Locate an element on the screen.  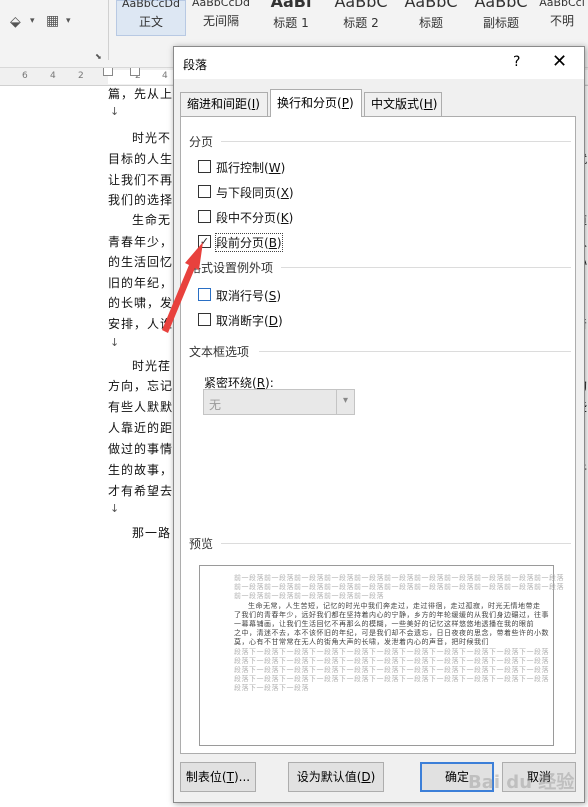
style-name: 不明 is located at coordinates (561, 21).